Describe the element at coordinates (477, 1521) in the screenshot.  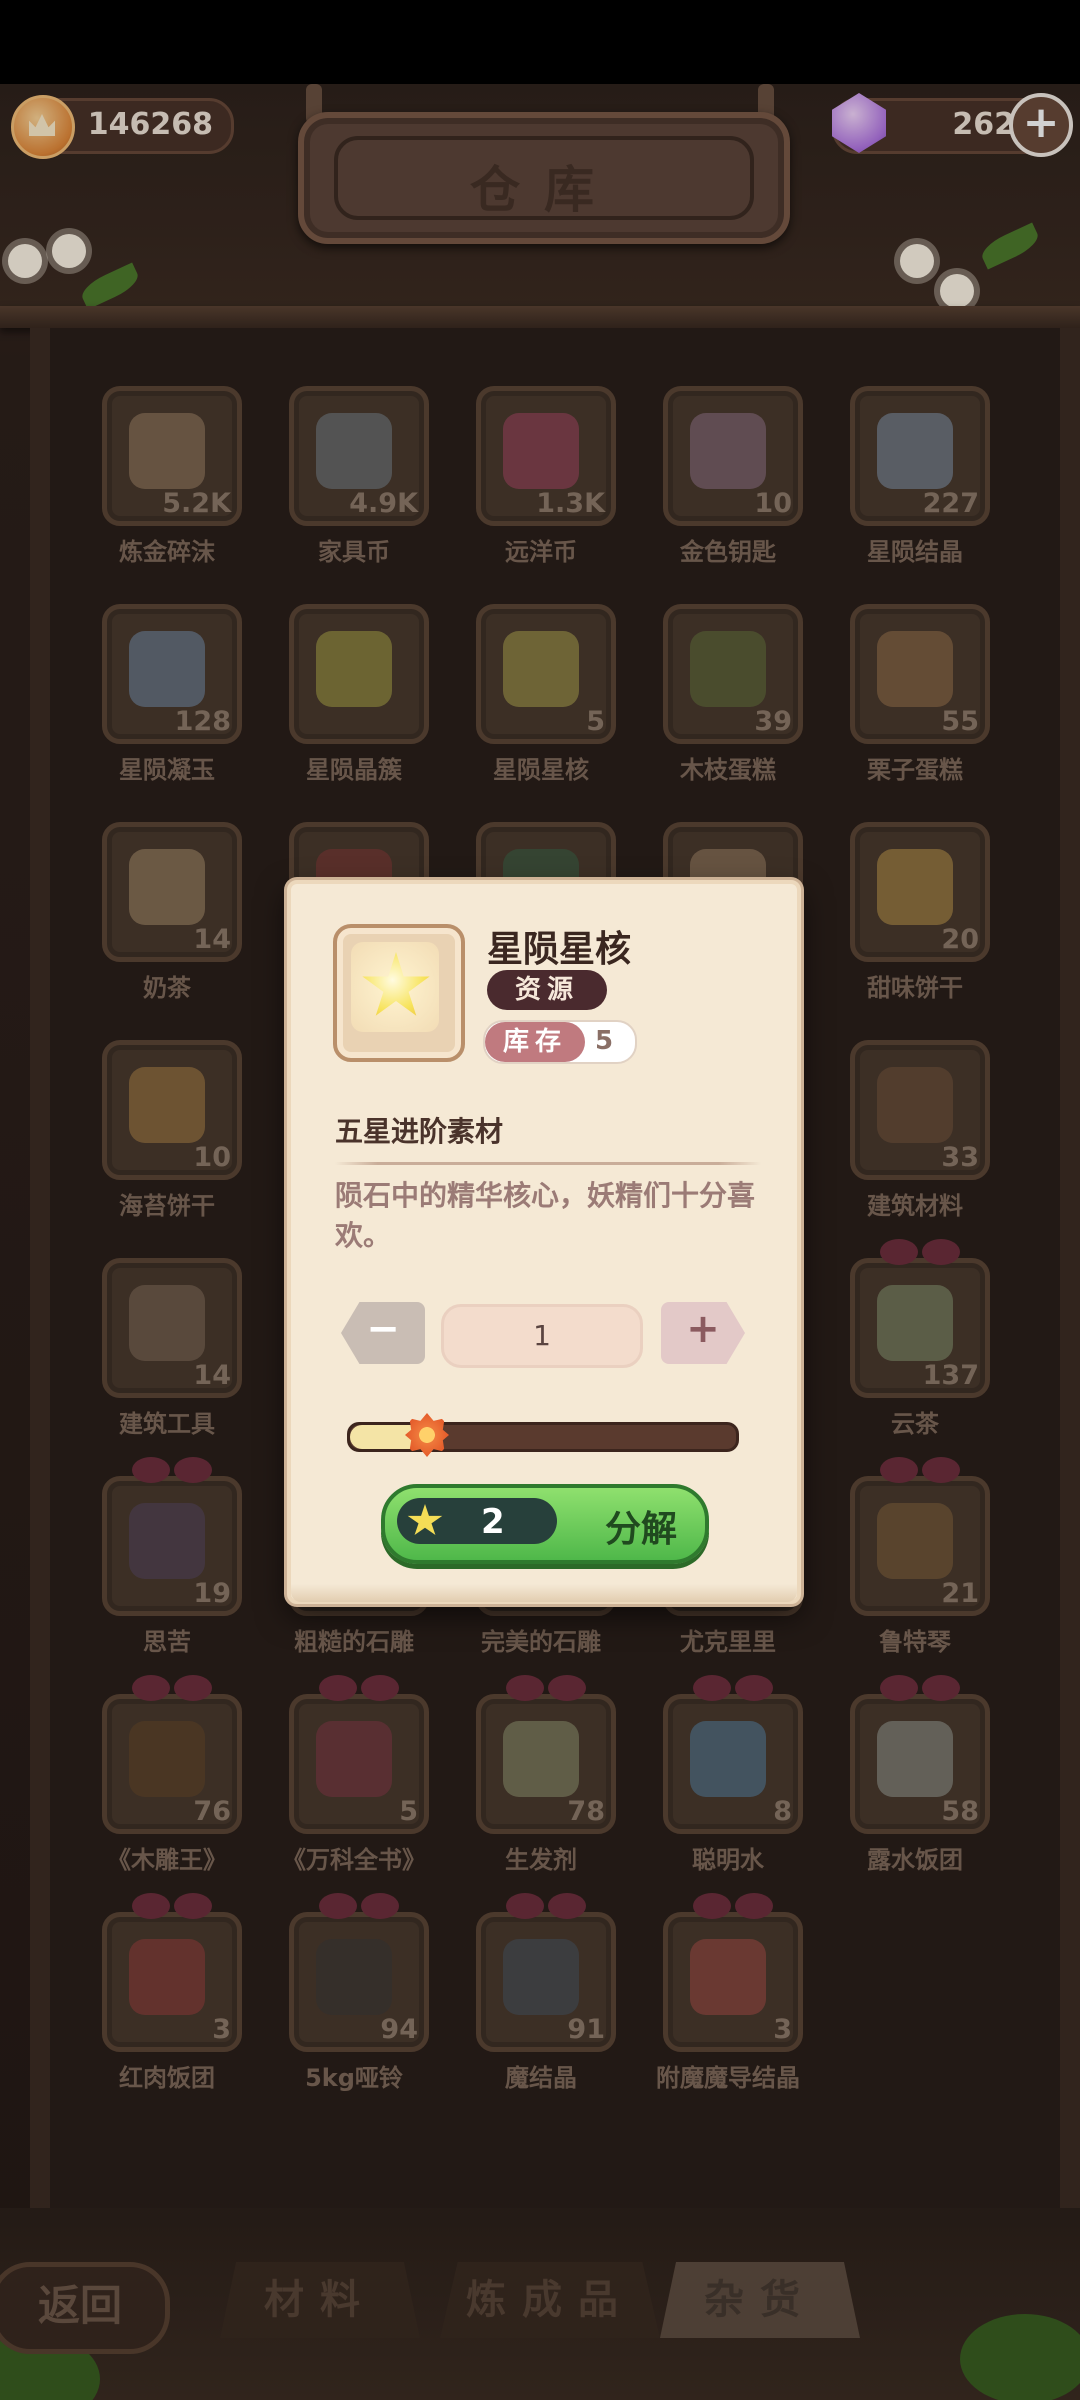
I see `cost-pill: 2` at that location.